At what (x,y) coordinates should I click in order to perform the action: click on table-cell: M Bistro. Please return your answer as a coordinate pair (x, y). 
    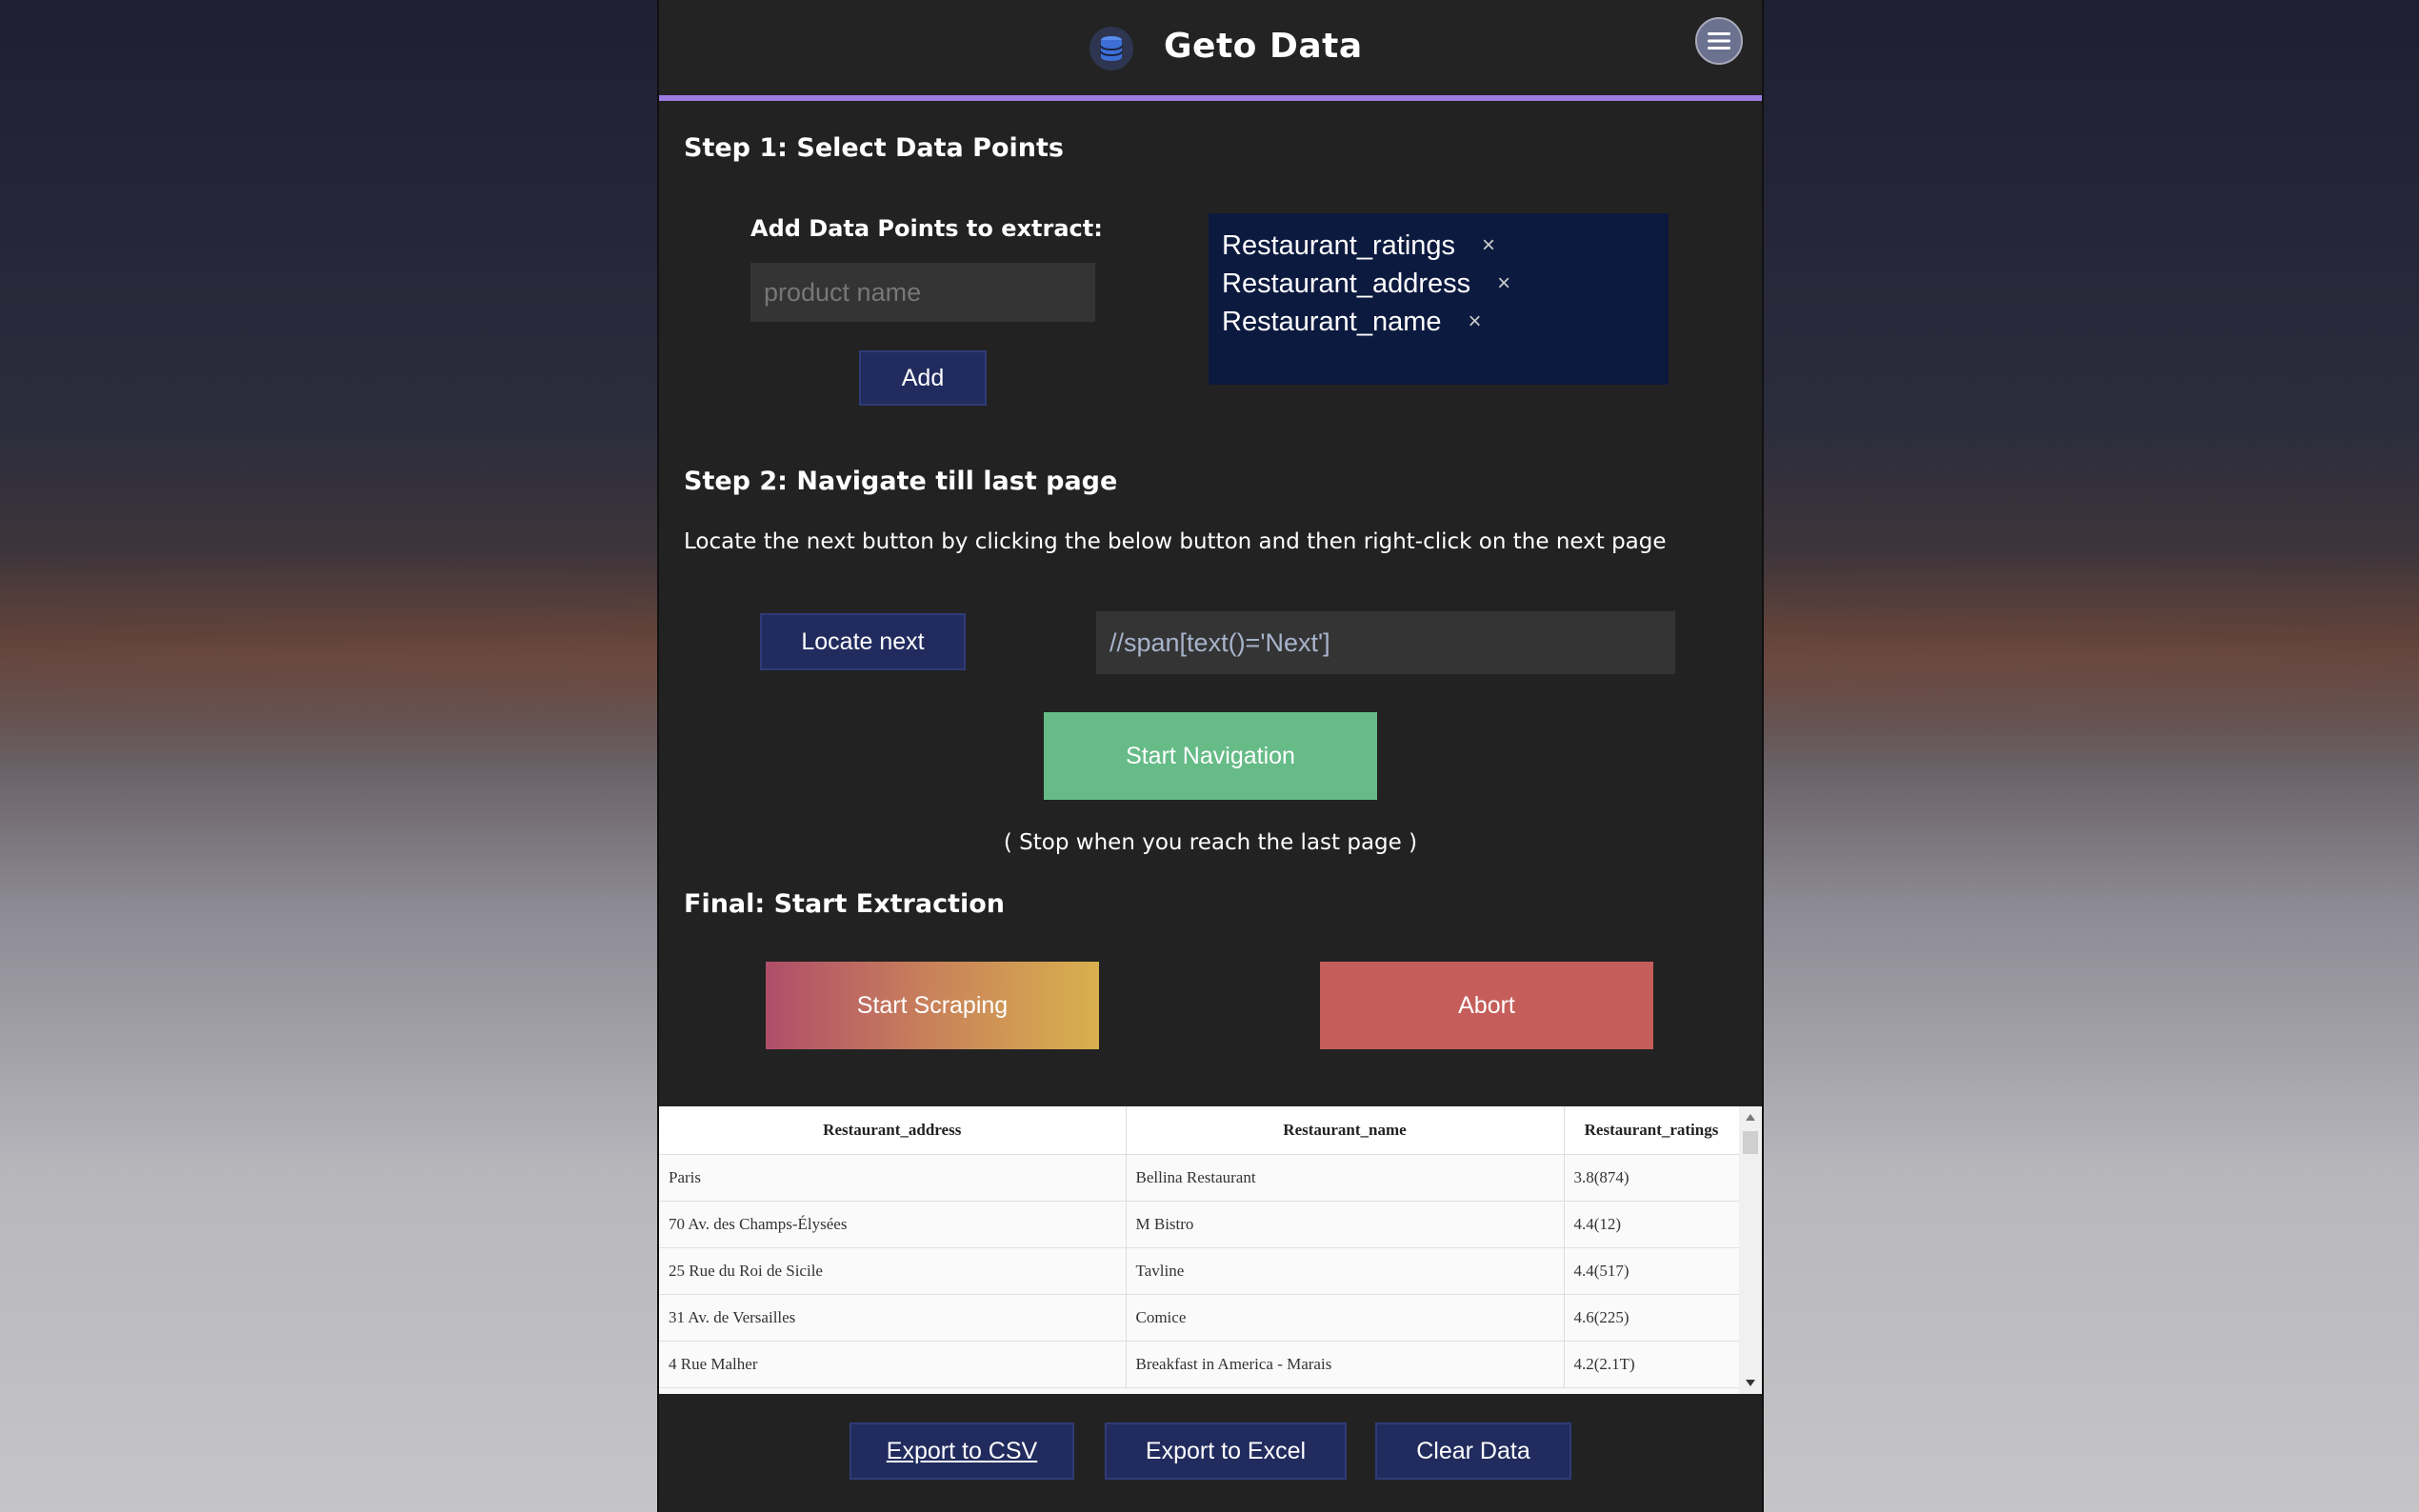
    Looking at the image, I should click on (1345, 1224).